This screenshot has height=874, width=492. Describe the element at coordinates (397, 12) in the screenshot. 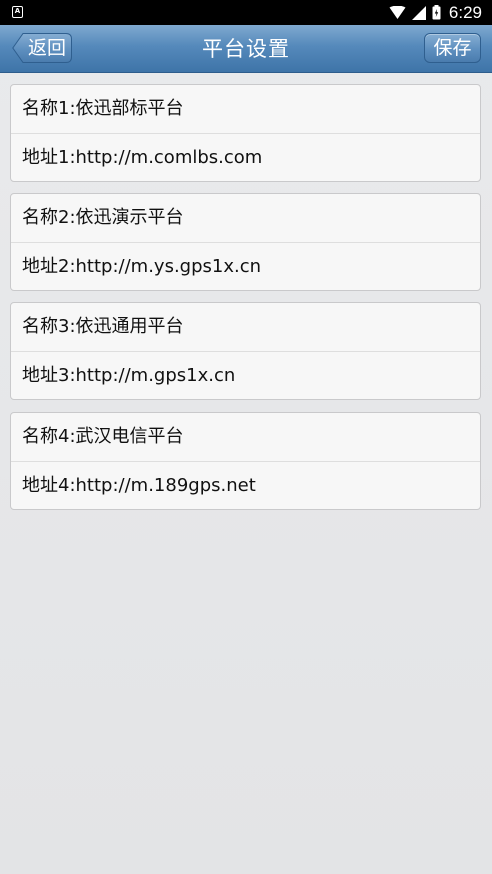

I see `wifi-icon` at that location.